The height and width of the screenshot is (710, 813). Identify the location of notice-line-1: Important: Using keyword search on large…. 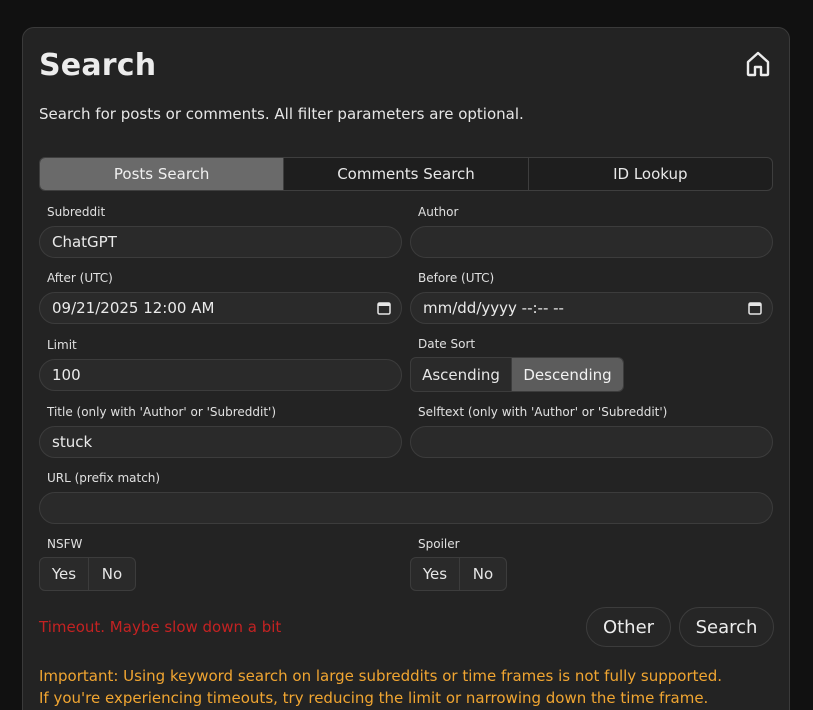
(381, 676).